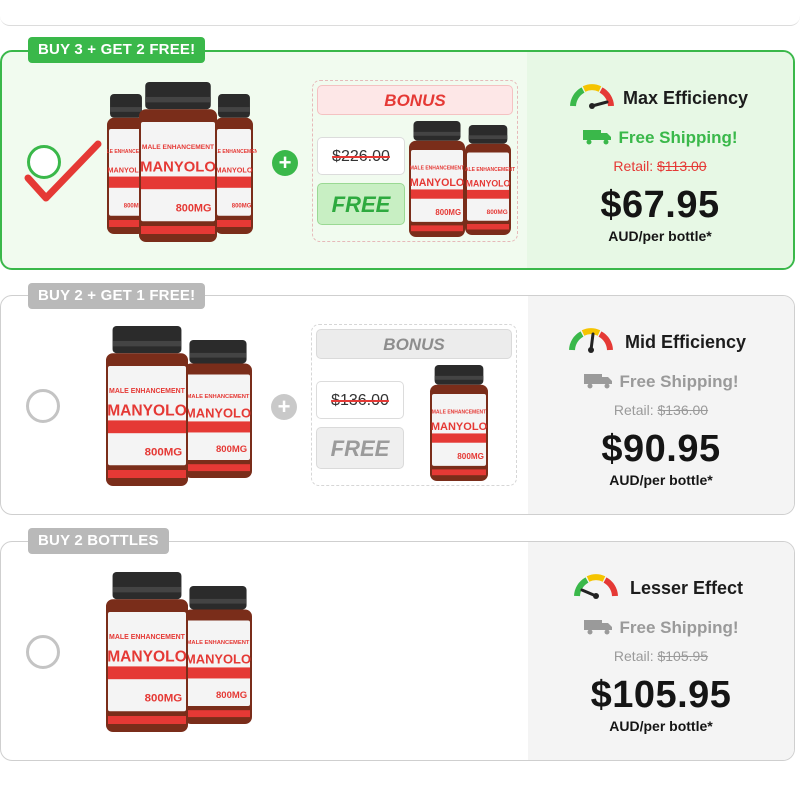 This screenshot has height=800, width=800. Describe the element at coordinates (661, 656) in the screenshot. I see `retail-price: Retail: $105.95` at that location.